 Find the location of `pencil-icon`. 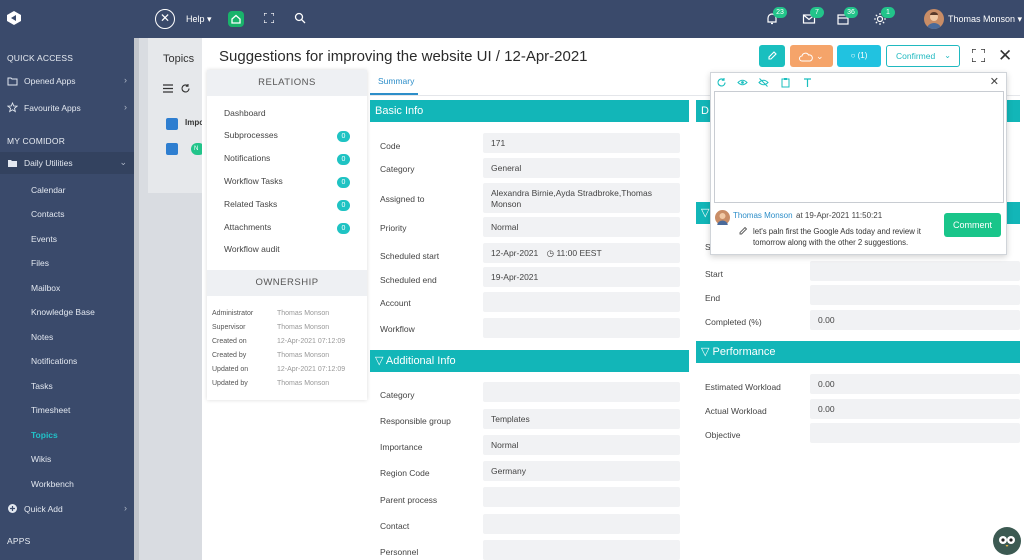

pencil-icon is located at coordinates (743, 230).